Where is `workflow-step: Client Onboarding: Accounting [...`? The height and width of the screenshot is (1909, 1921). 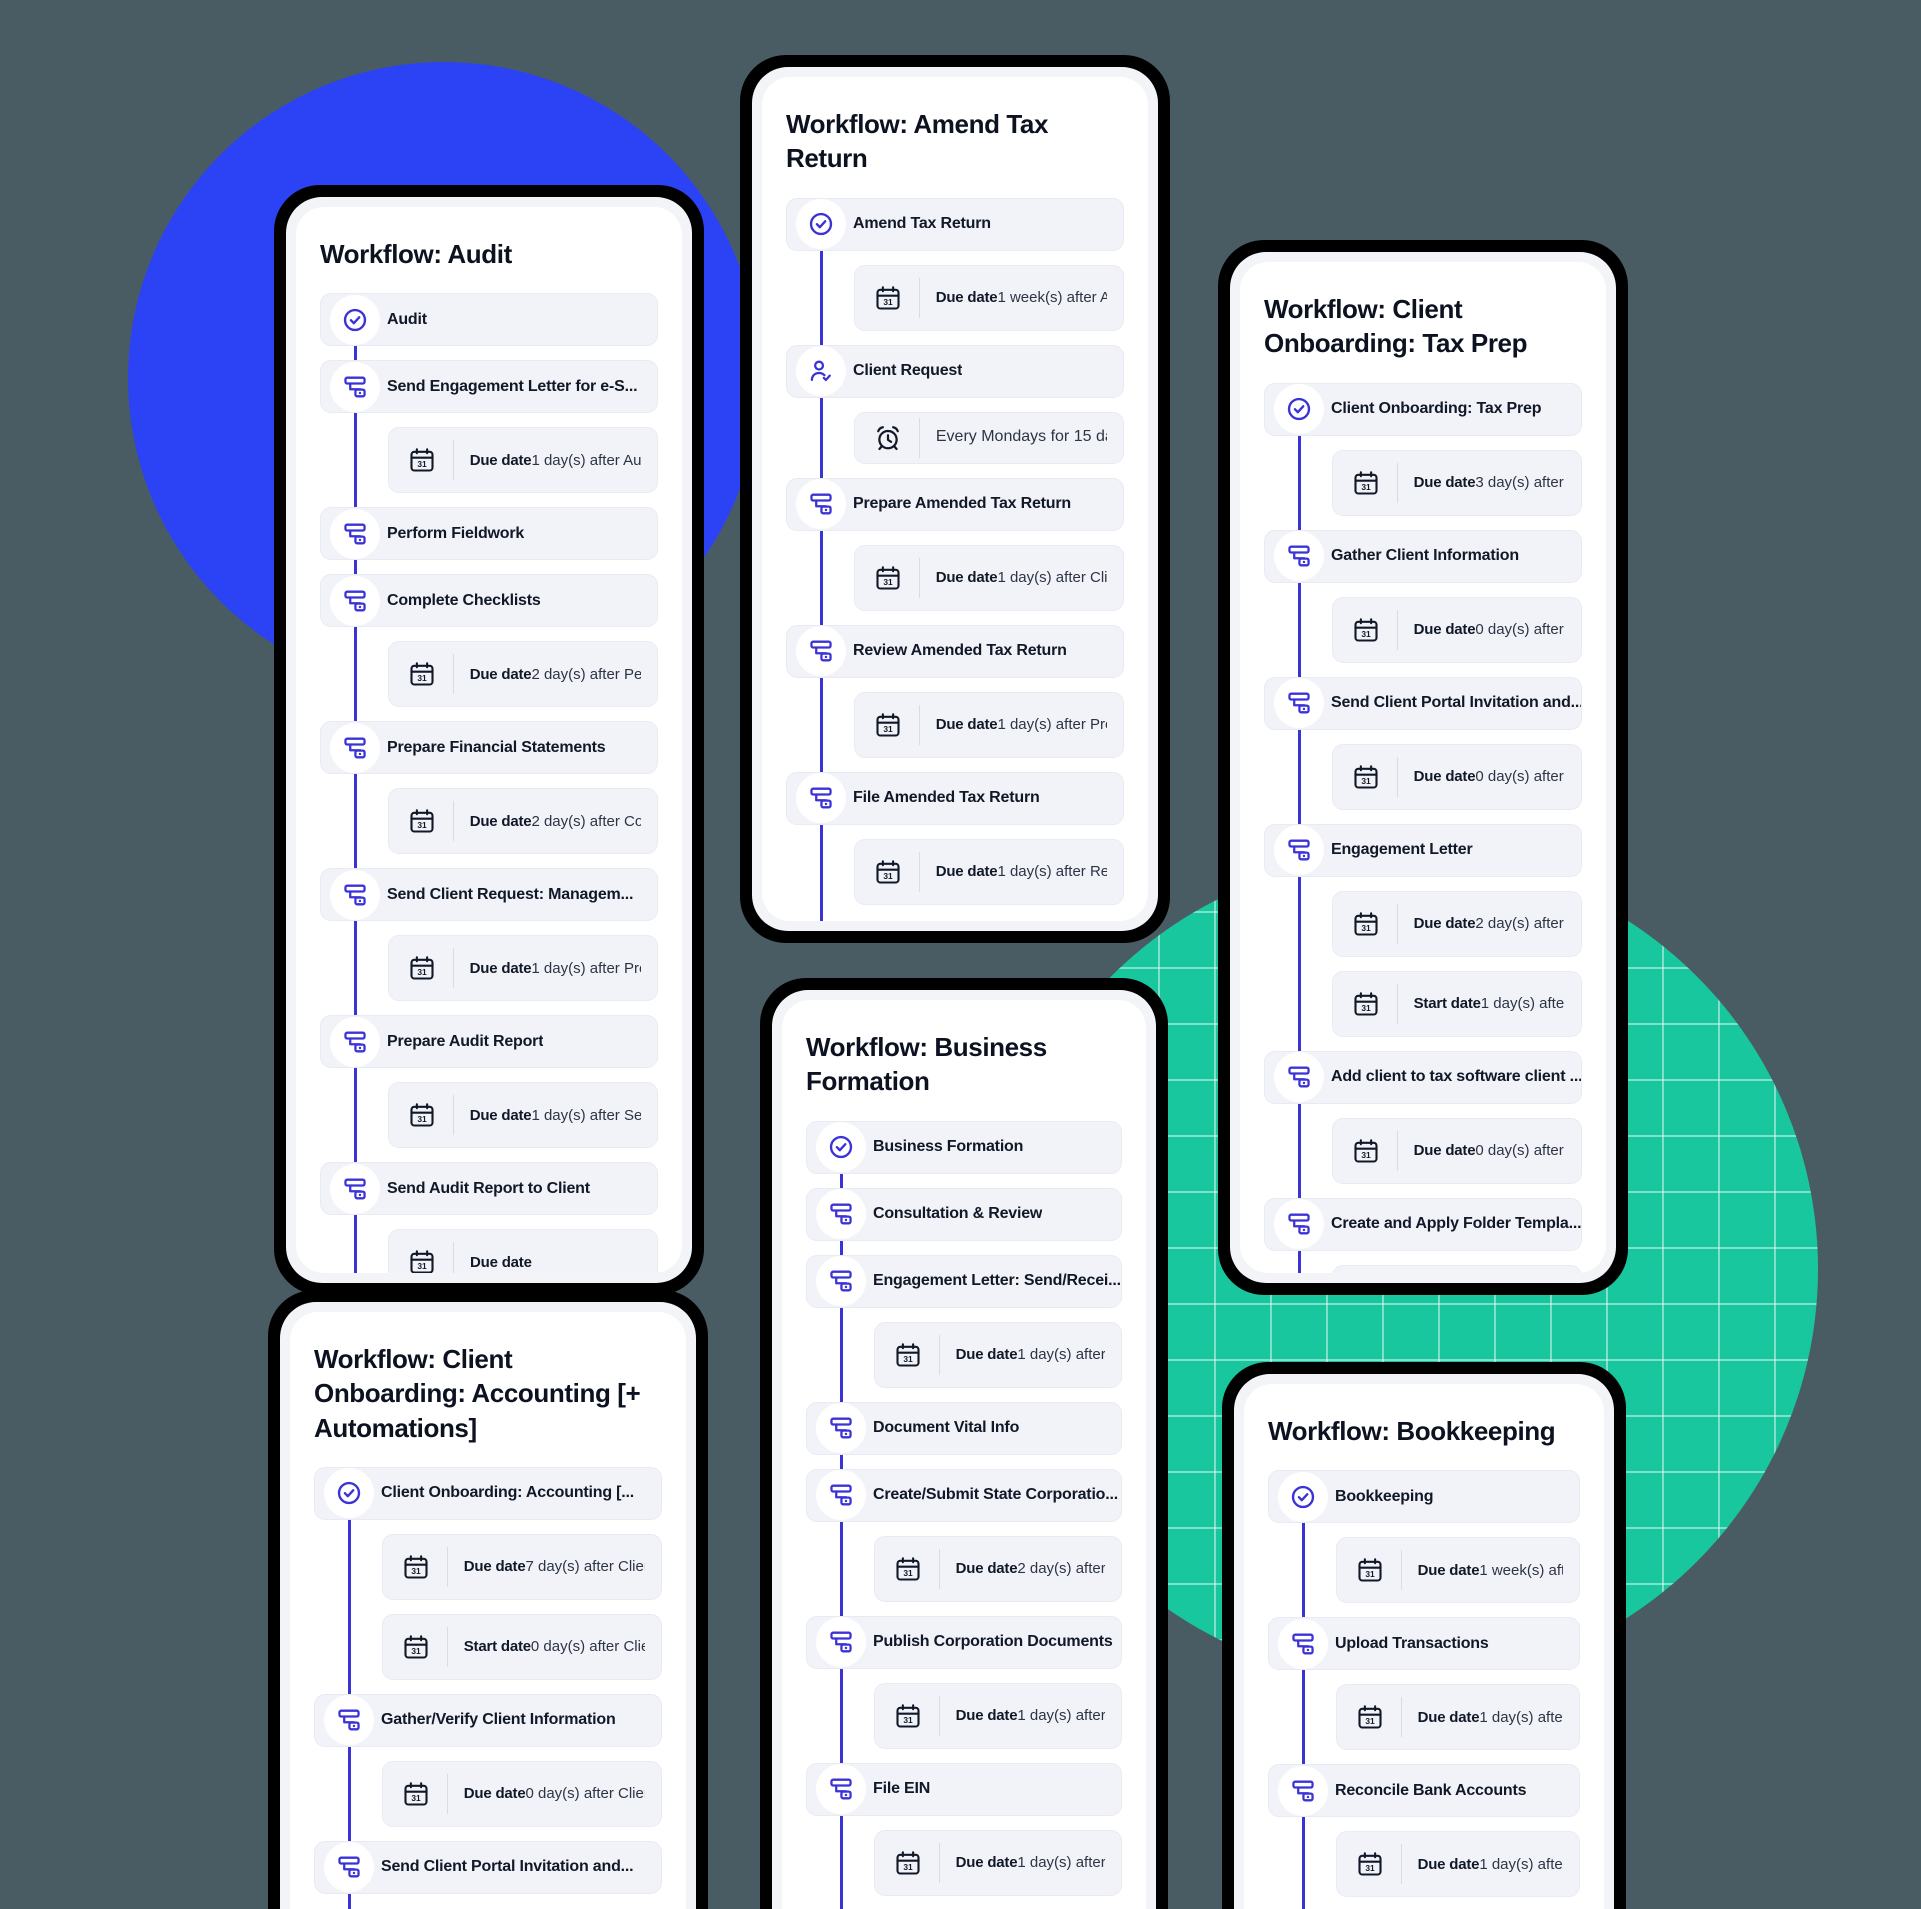 workflow-step: Client Onboarding: Accounting [... is located at coordinates (488, 1493).